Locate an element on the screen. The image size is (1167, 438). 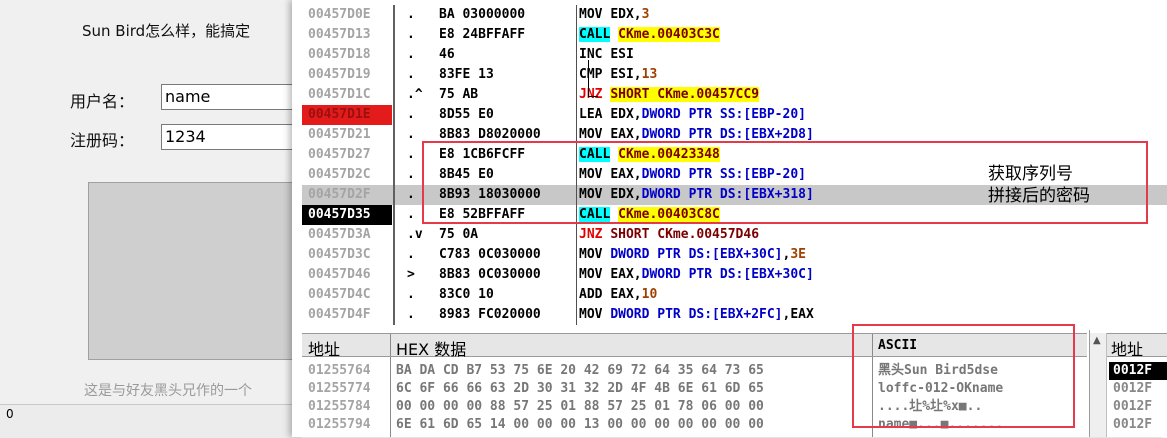
disasm-address: 00457D0E is located at coordinates (347, 15).